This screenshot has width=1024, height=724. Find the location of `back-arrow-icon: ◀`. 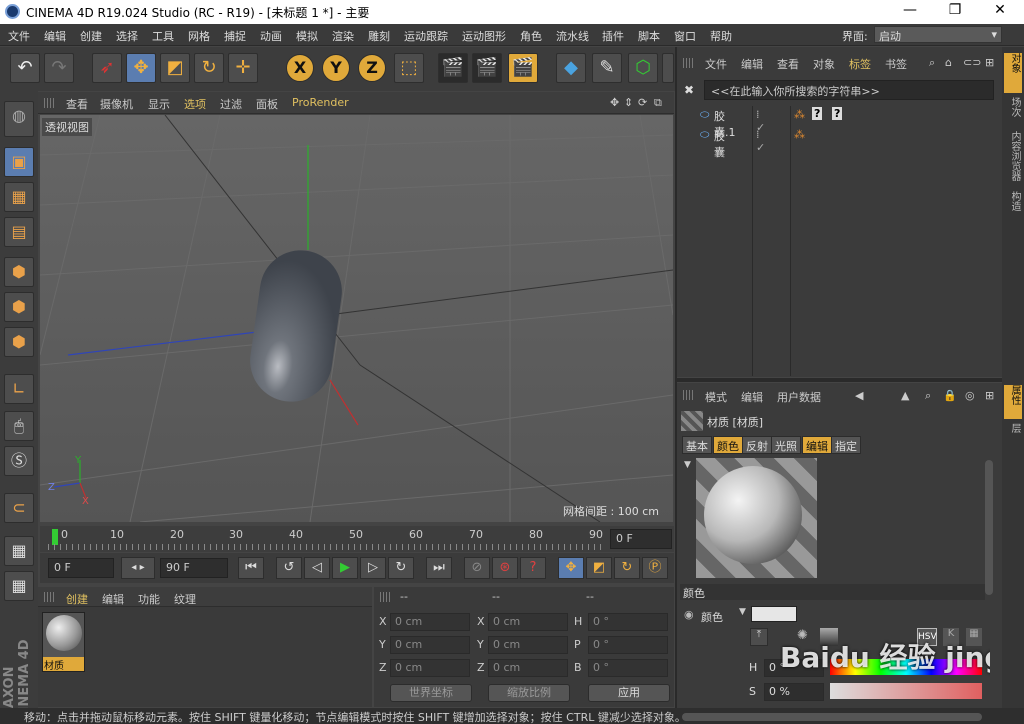

back-arrow-icon: ◀ is located at coordinates (859, 395).